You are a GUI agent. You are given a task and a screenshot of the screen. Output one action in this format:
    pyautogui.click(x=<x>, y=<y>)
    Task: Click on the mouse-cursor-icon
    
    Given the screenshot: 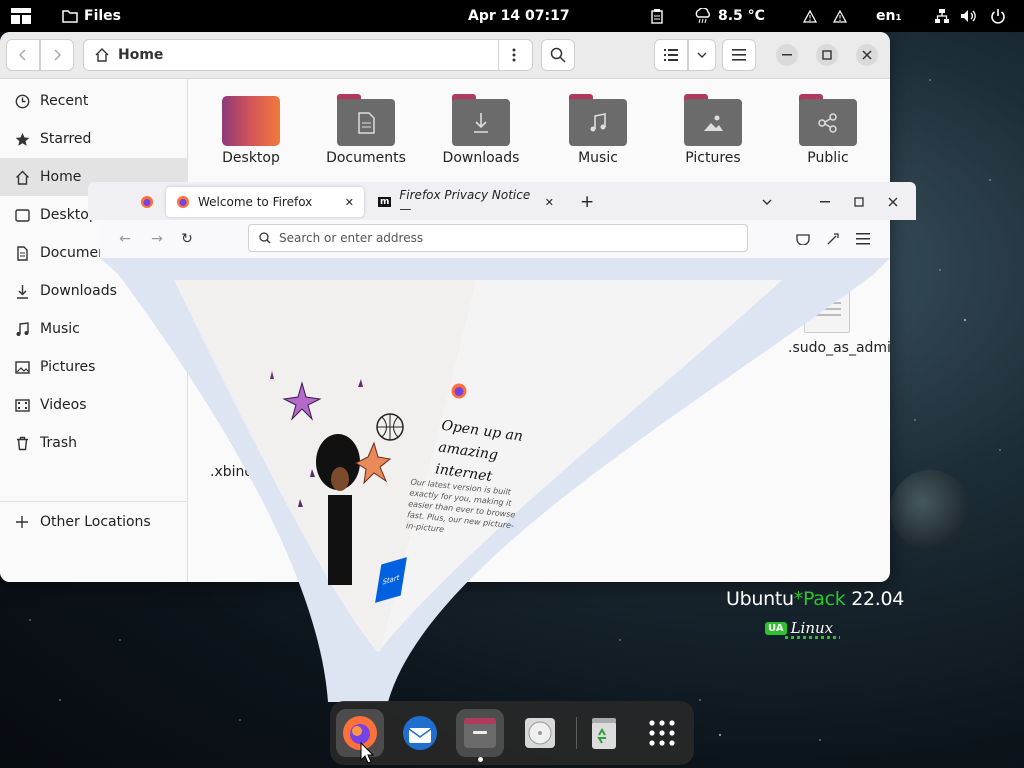 What is the action you would take?
    pyautogui.click(x=367, y=753)
    